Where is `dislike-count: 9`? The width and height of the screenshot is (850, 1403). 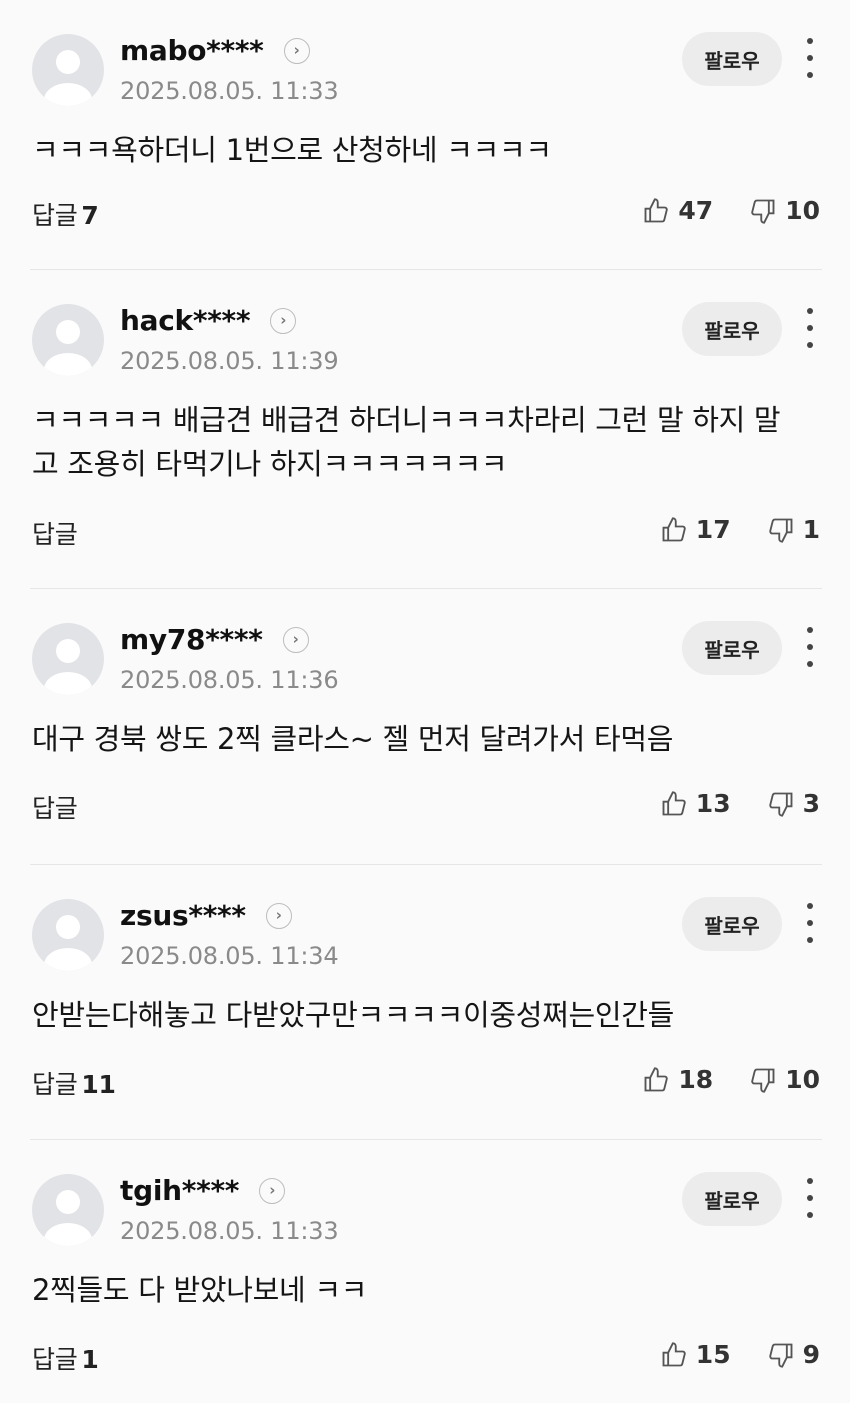 dislike-count: 9 is located at coordinates (811, 1354).